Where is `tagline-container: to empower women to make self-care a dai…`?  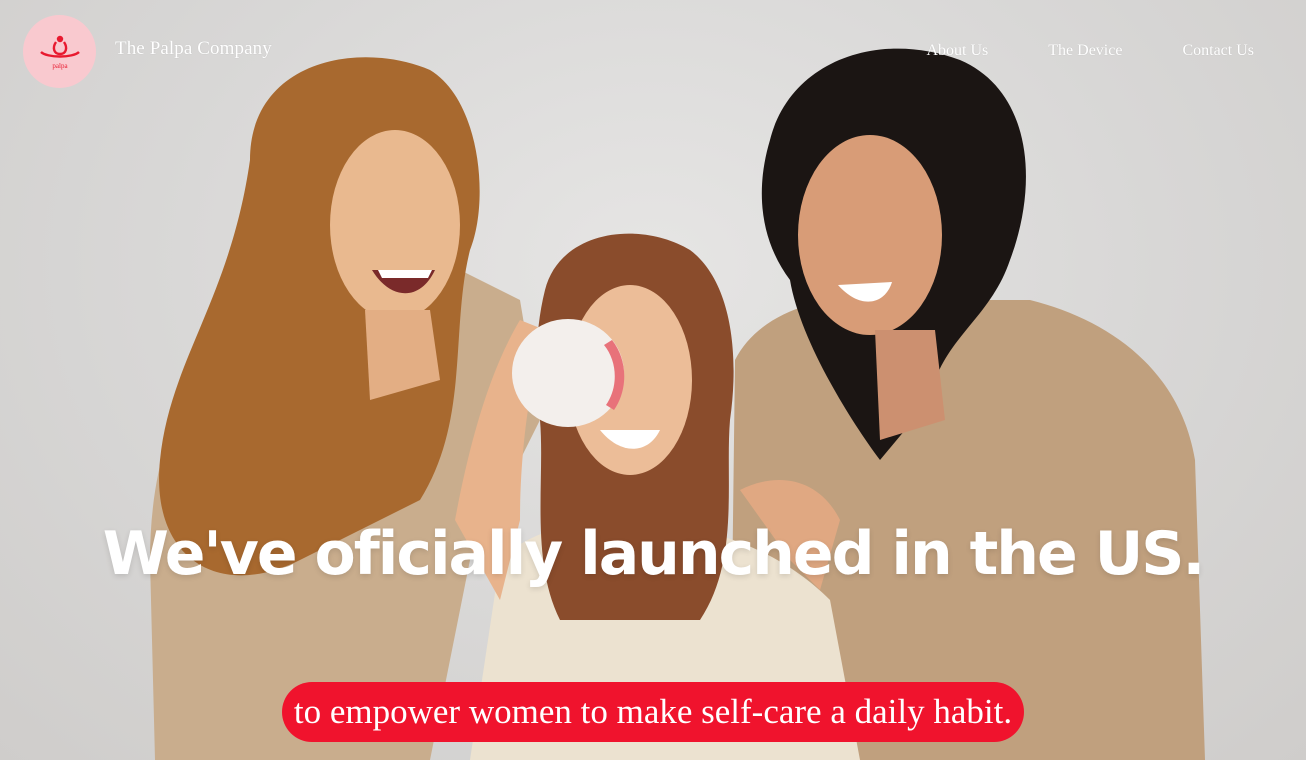 tagline-container: to empower women to make self-care a dai… is located at coordinates (653, 712).